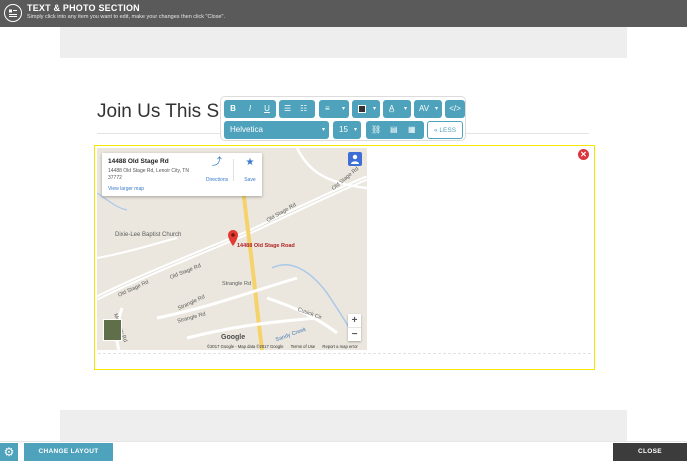 The height and width of the screenshot is (461, 687). What do you see at coordinates (250, 162) in the screenshot?
I see `star-icon: ★` at bounding box center [250, 162].